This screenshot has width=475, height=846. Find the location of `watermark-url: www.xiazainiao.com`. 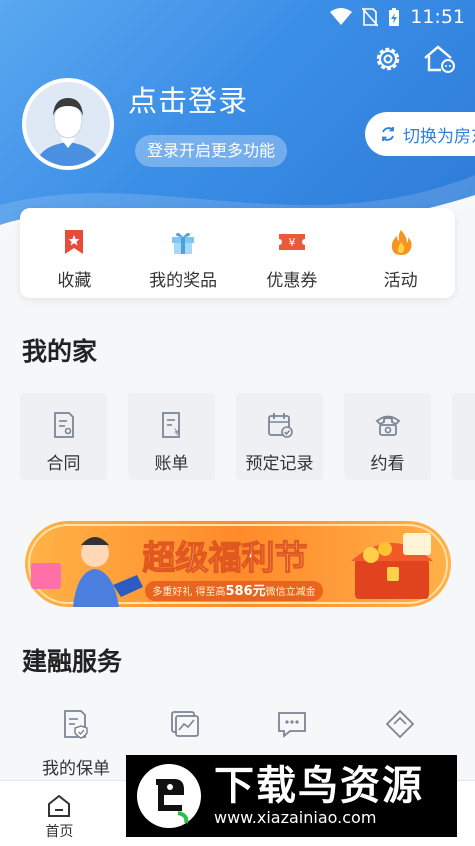

watermark-url: www.xiazainiao.com is located at coordinates (295, 817).